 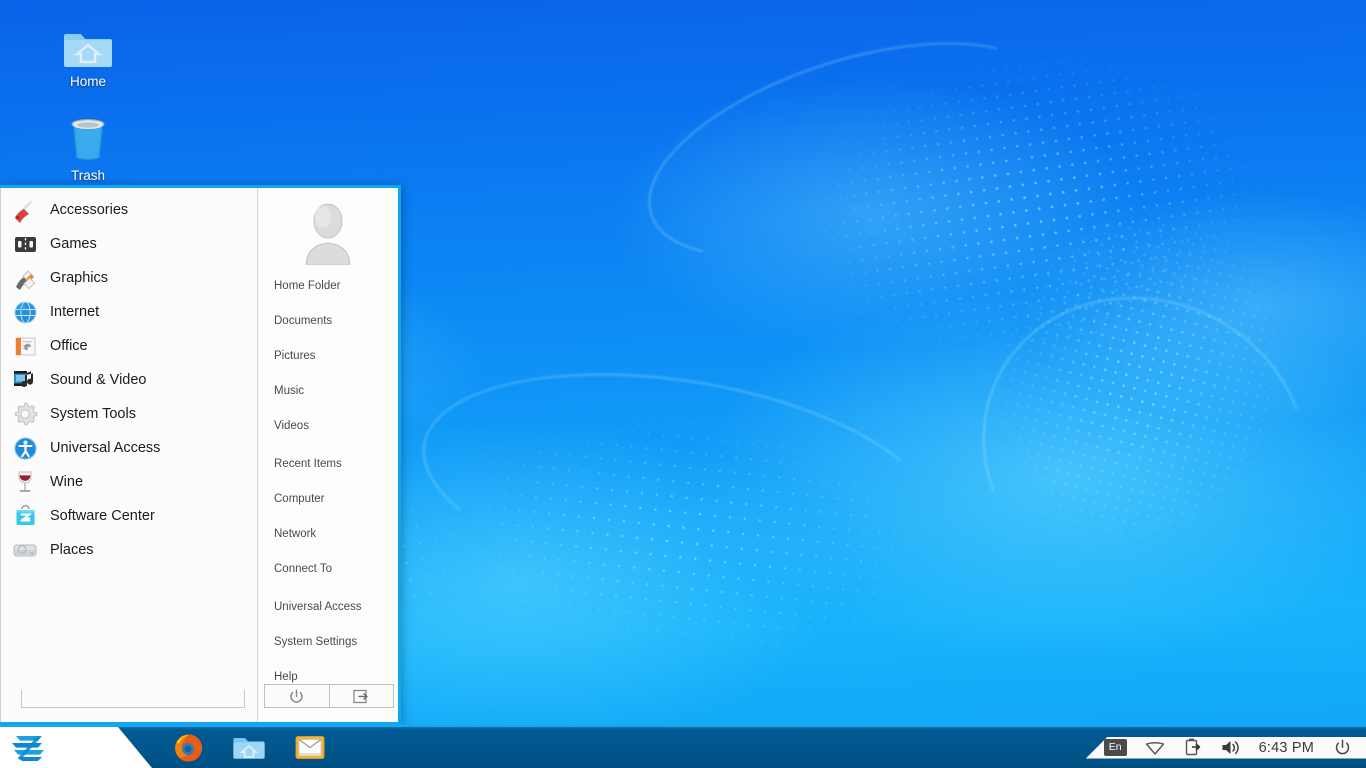 What do you see at coordinates (129, 550) in the screenshot?
I see `menu-item-places: Places` at bounding box center [129, 550].